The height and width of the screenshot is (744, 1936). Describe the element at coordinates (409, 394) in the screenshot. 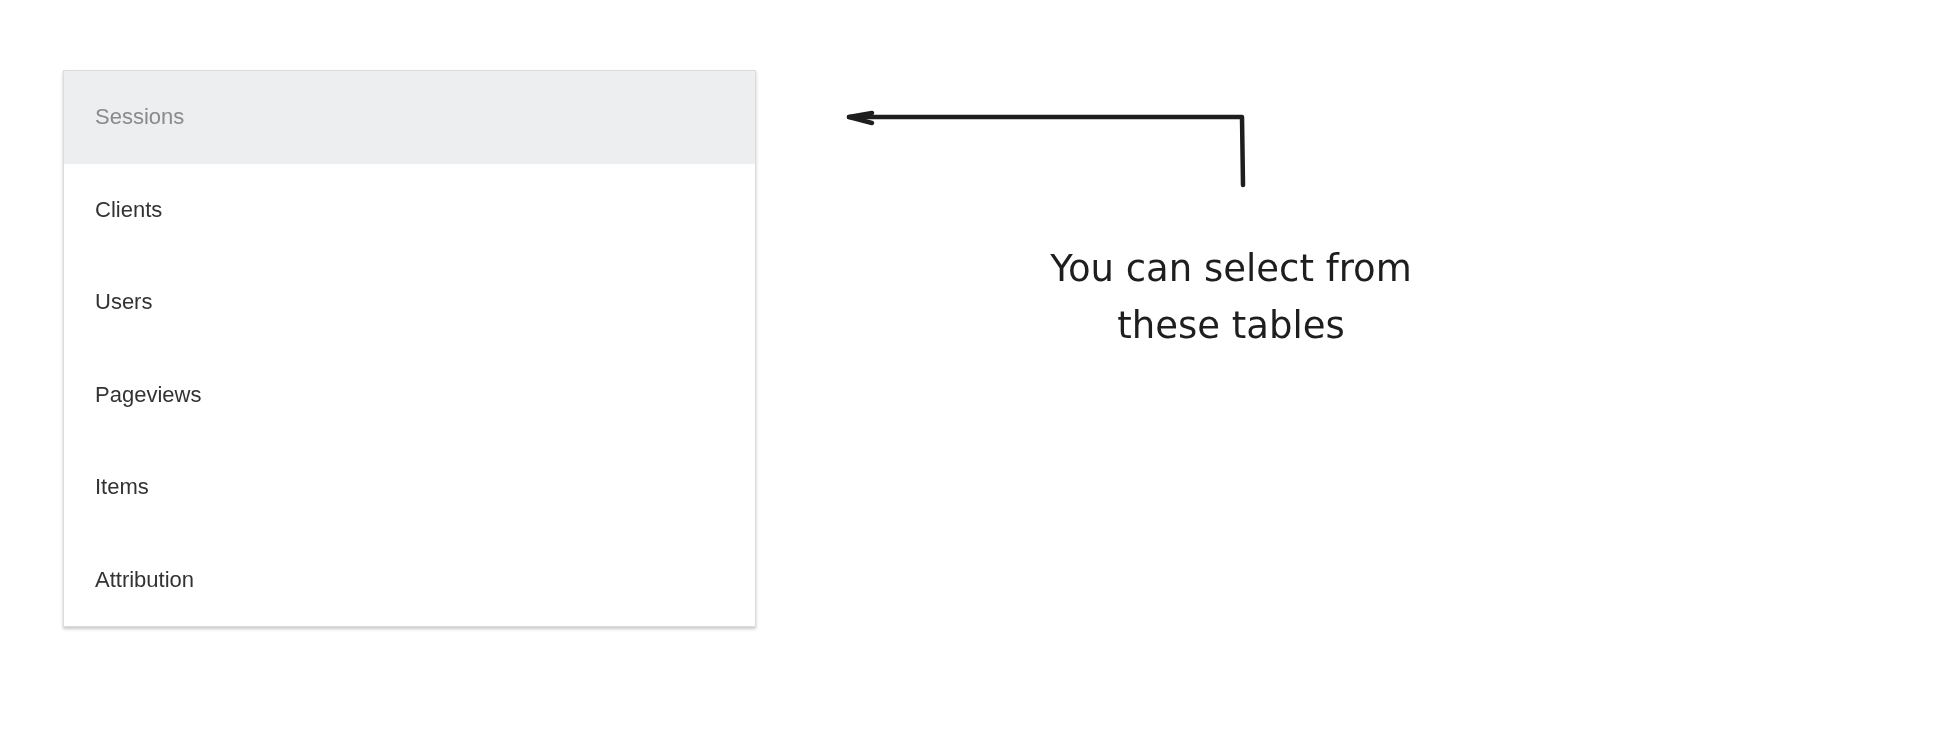

I see `menu-item: Pageviews` at that location.